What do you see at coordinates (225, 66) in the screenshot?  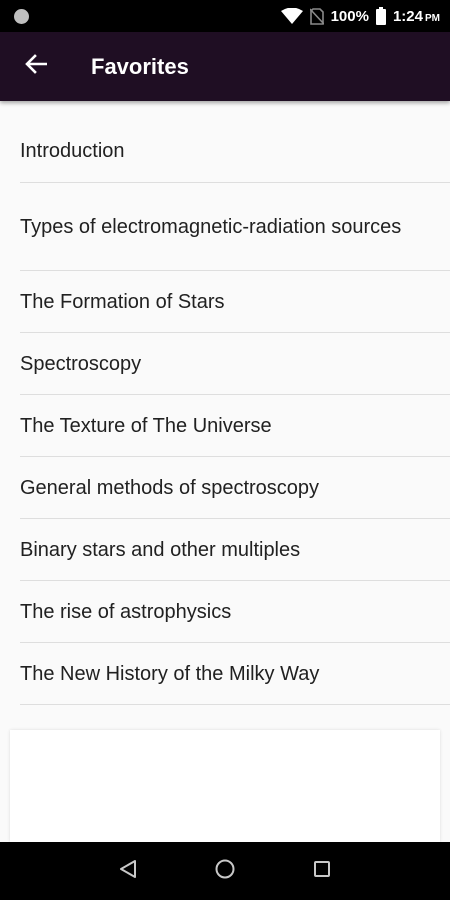 I see `app-bar: Favorites` at bounding box center [225, 66].